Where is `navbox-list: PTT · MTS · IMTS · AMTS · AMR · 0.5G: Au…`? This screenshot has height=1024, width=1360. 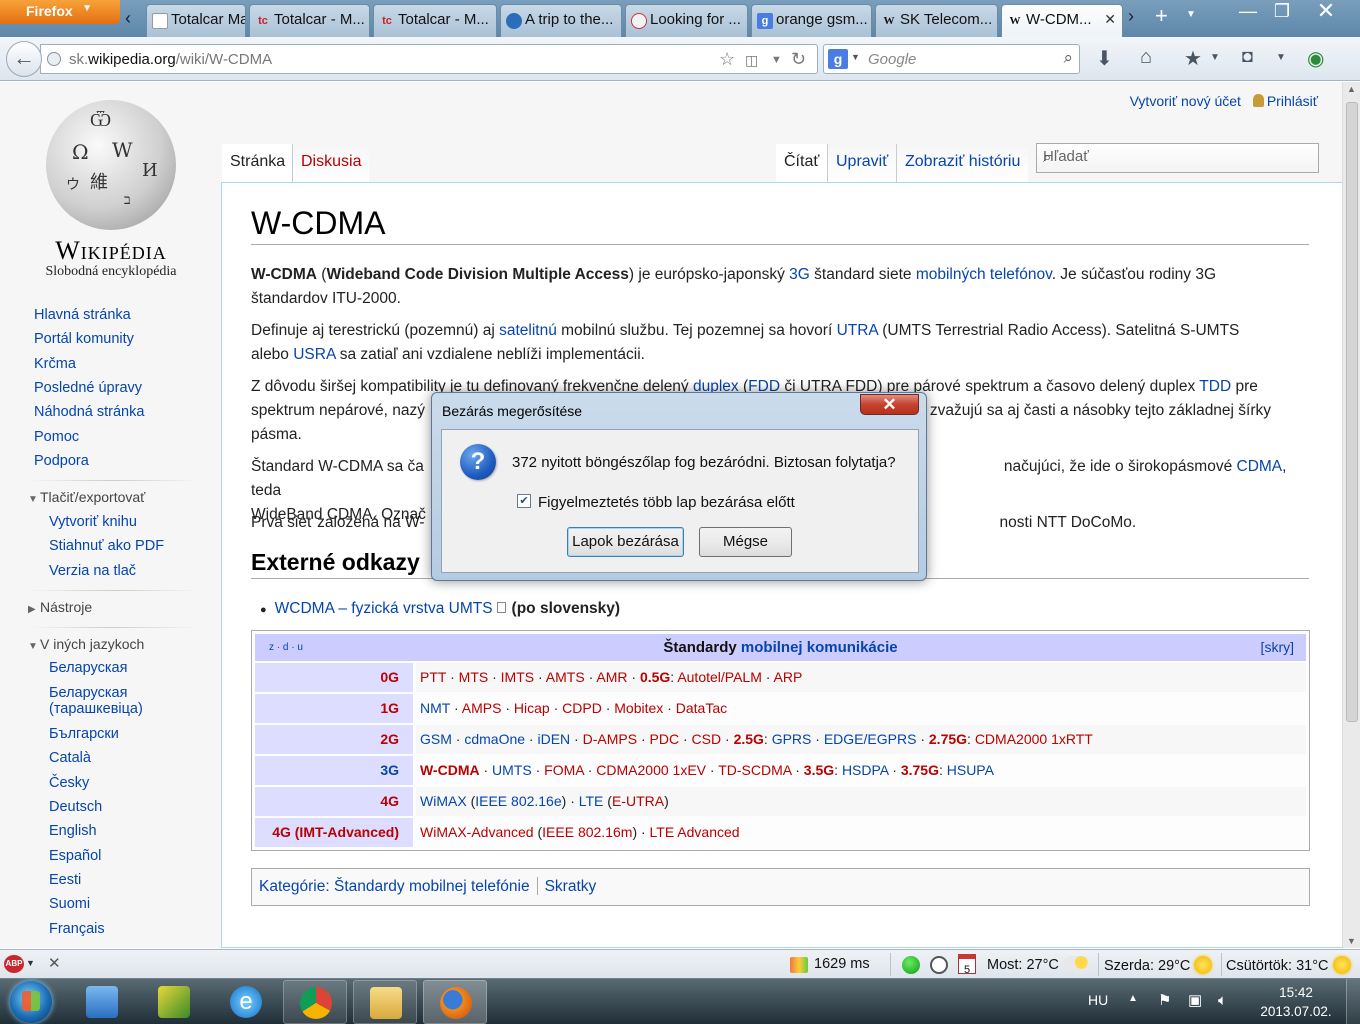
navbox-list: PTT · MTS · IMTS · AMTS · AMR · 0.5G: Au… is located at coordinates (861, 677).